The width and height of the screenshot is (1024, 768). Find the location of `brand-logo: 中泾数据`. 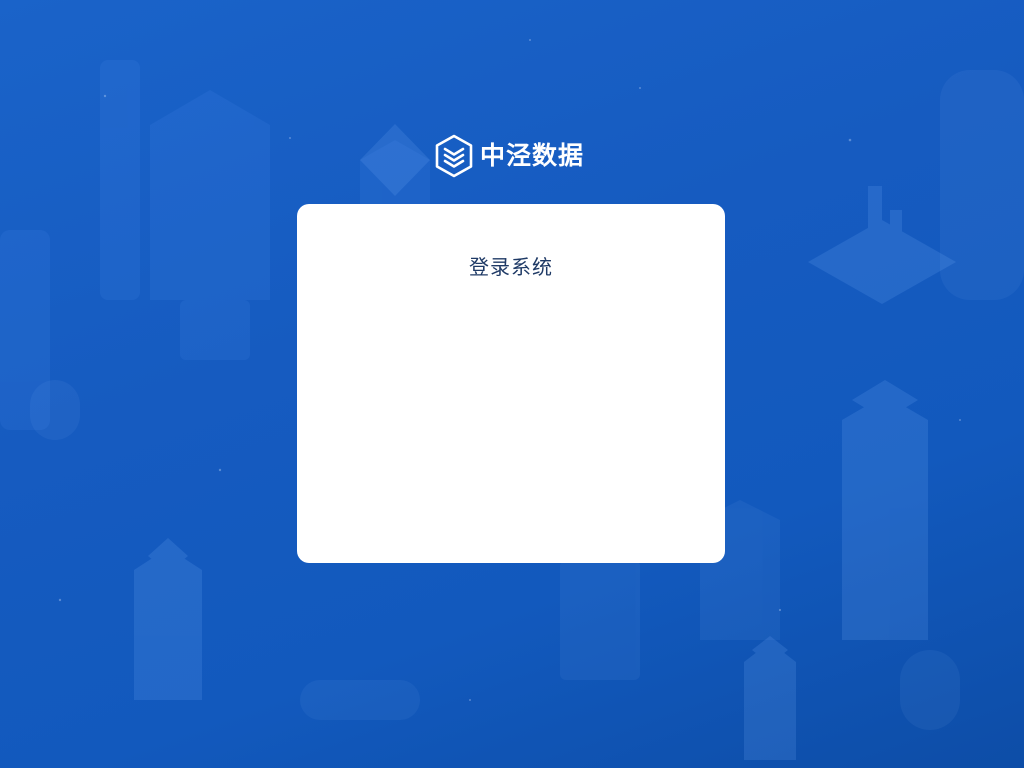

brand-logo: 中泾数据 is located at coordinates (509, 156).